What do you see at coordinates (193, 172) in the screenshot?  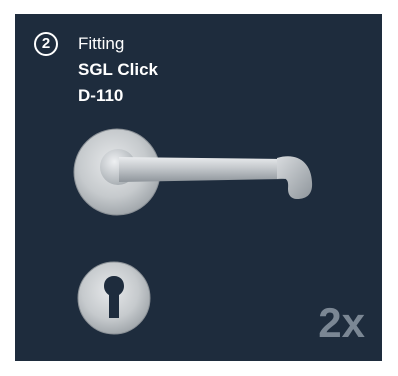 I see `door-handle-icon` at bounding box center [193, 172].